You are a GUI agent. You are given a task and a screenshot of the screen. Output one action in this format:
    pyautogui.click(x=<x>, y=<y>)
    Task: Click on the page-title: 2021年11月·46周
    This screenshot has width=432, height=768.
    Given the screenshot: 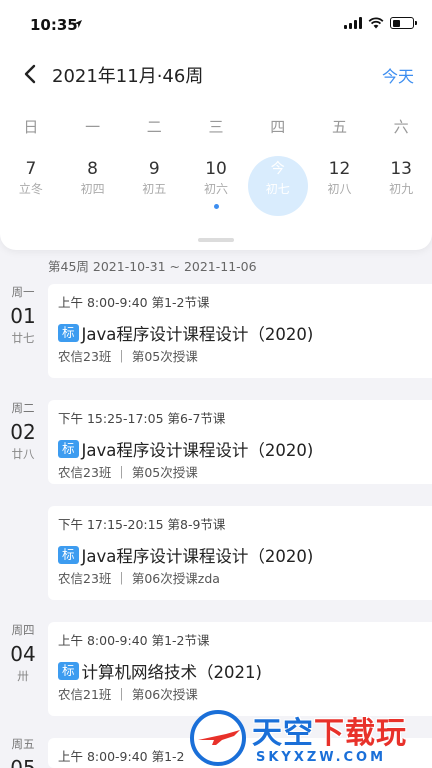 What is the action you would take?
    pyautogui.click(x=128, y=76)
    